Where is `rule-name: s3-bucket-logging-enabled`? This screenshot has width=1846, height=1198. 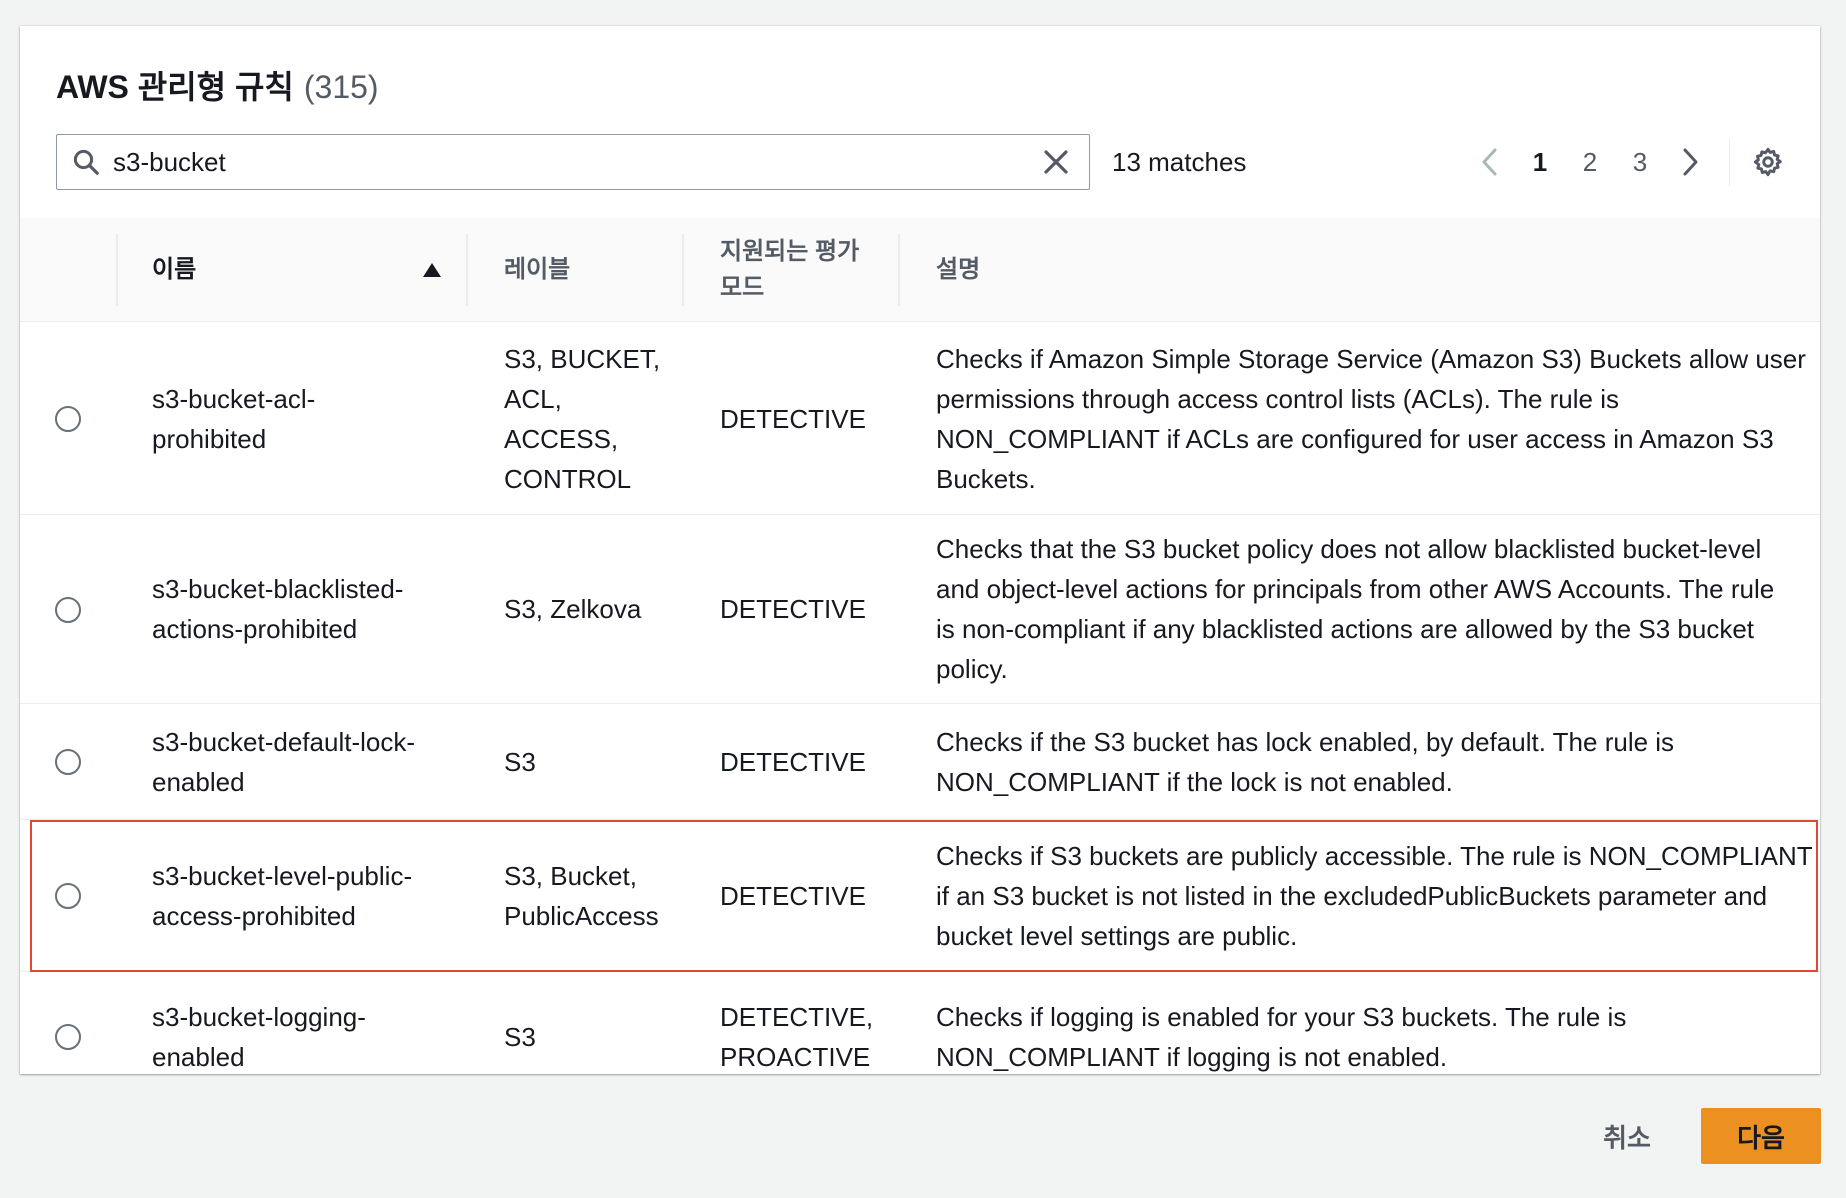 rule-name: s3-bucket-logging-enabled is located at coordinates (259, 1037).